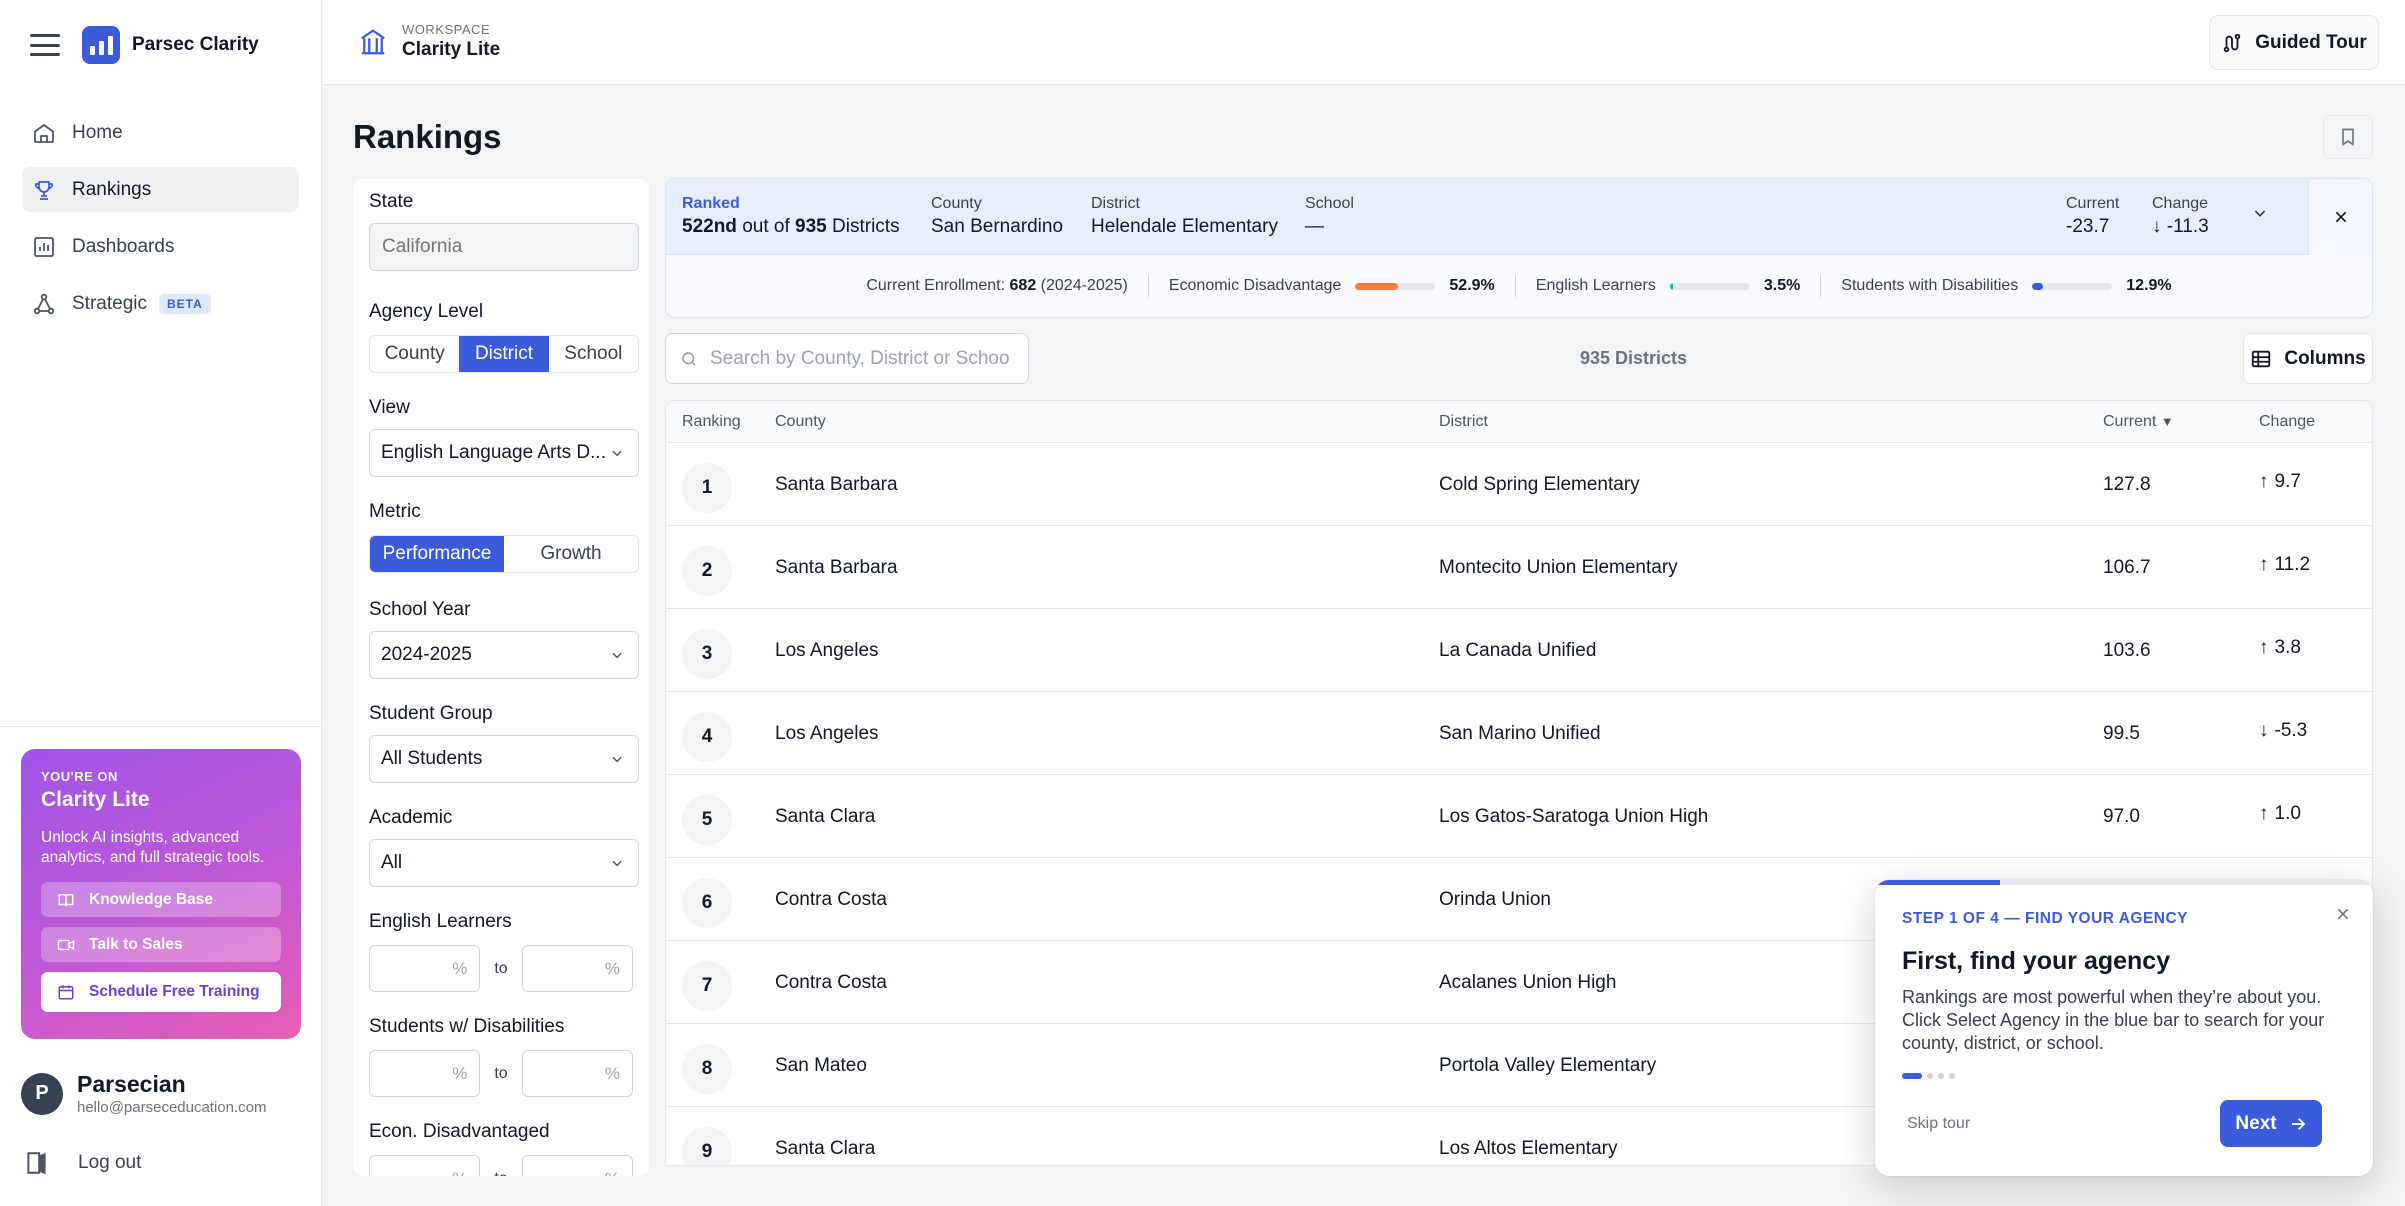 This screenshot has width=2405, height=1206. What do you see at coordinates (184, 303) in the screenshot?
I see `beta-badge: BETA` at bounding box center [184, 303].